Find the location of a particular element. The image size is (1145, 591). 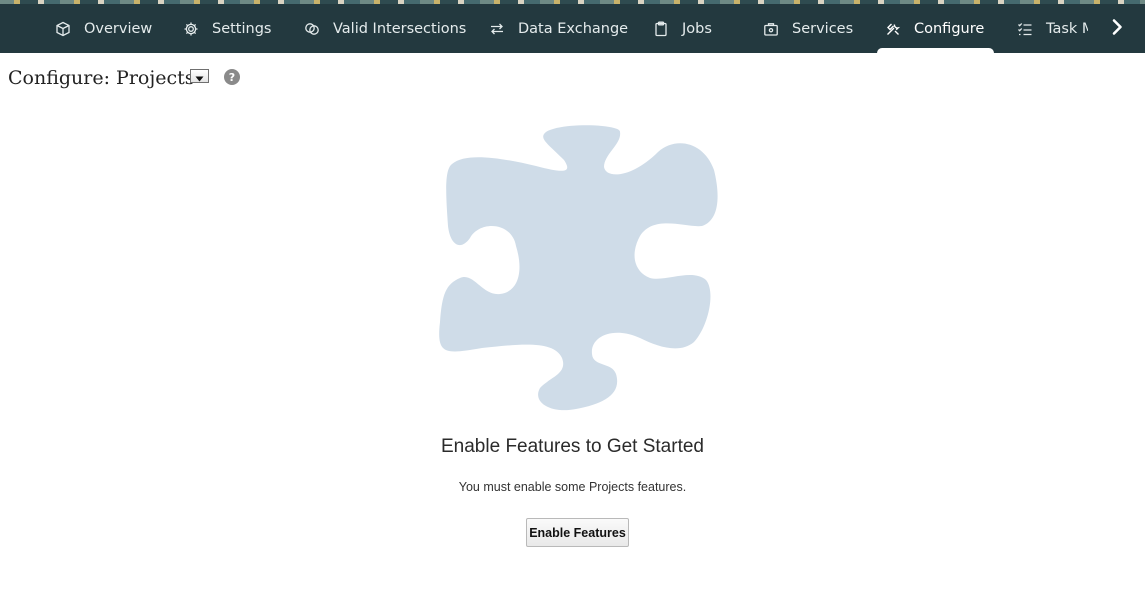

empty-state-heading: Enable Features to Get Started is located at coordinates (572, 446).